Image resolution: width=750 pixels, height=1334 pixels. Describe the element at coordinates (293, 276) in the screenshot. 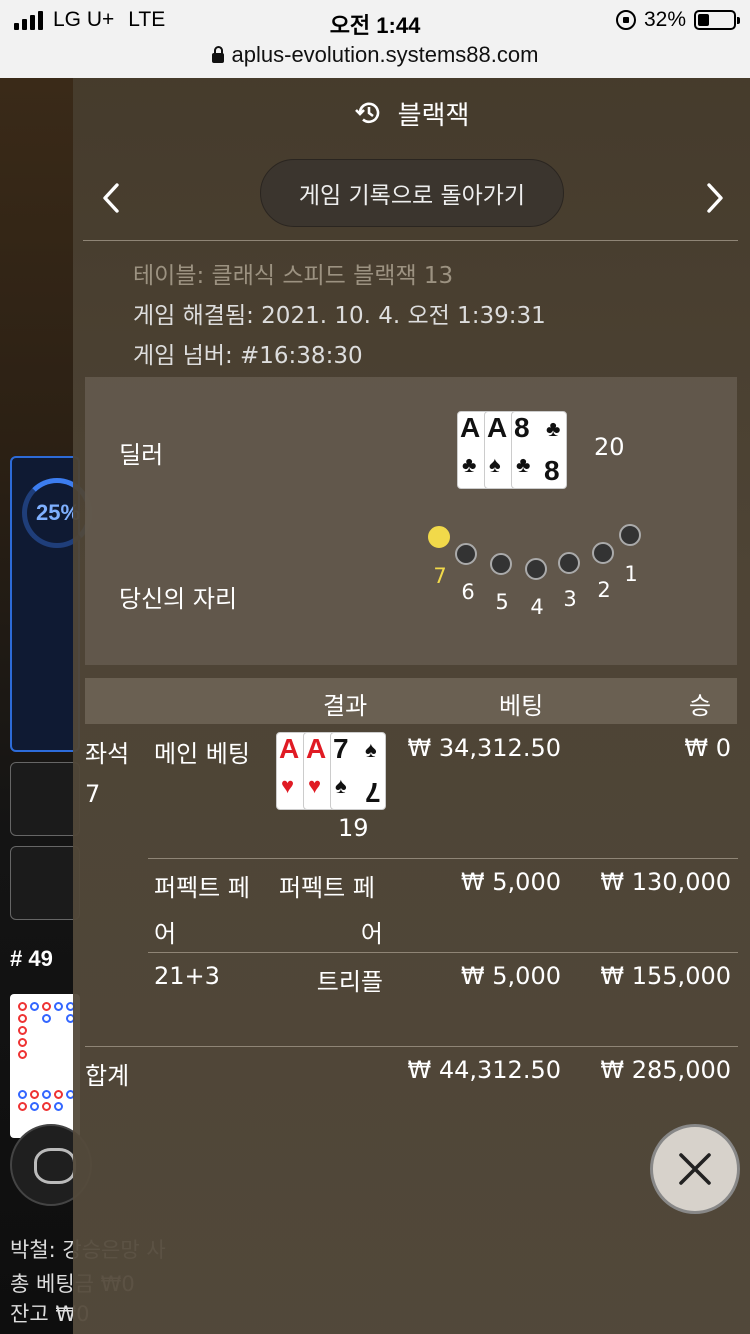

I see `table-name: 테이블: 클래식 스피드 블랙잭 13` at that location.